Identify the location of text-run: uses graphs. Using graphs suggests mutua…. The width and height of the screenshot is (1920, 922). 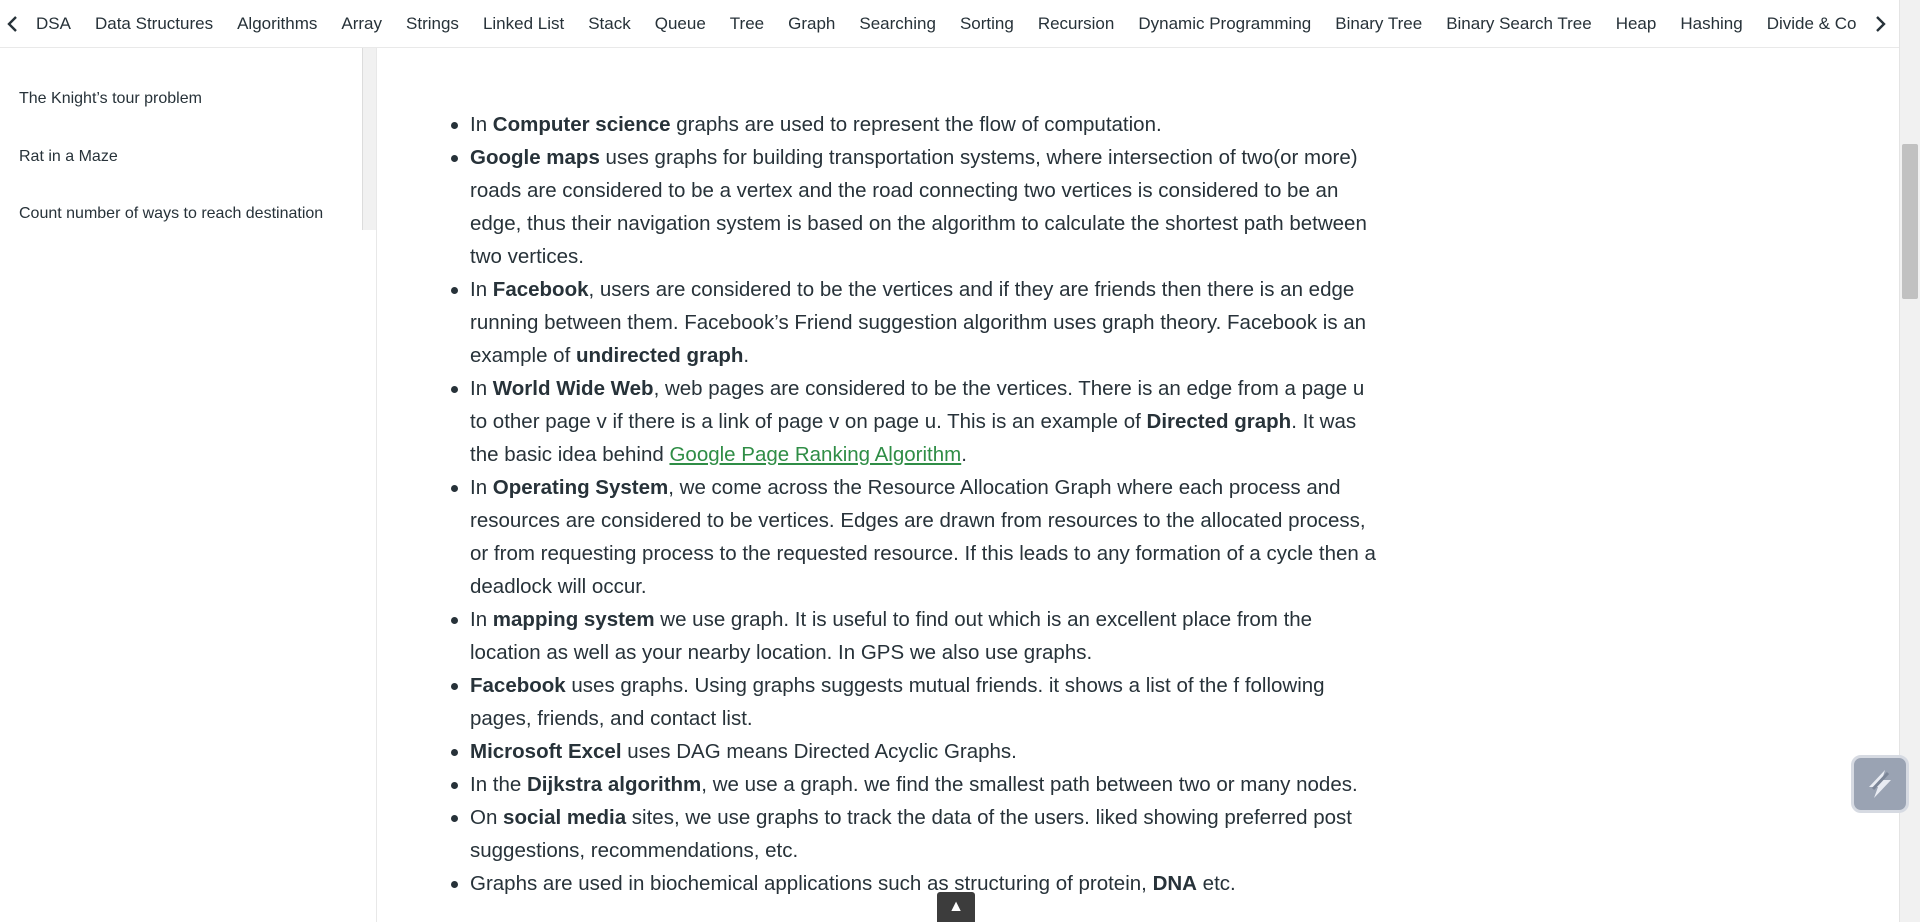
(897, 702).